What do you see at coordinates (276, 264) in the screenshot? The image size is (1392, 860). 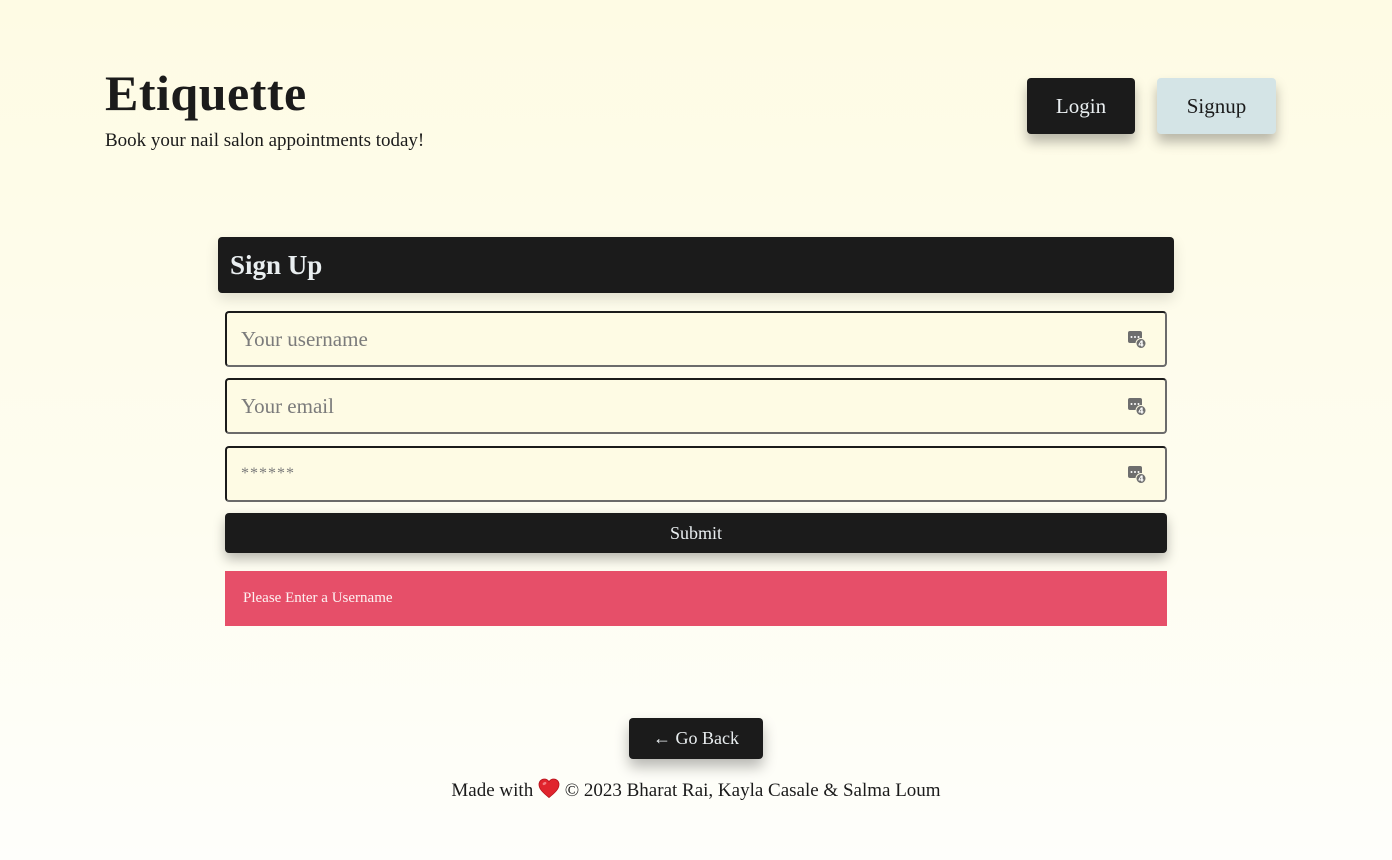 I see `form-title: Sign Up` at bounding box center [276, 264].